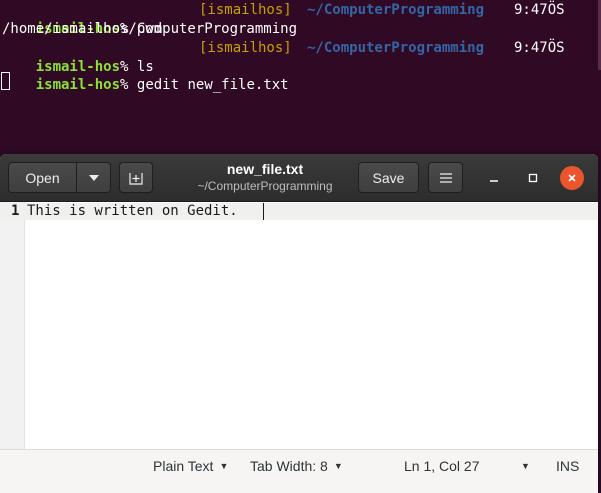 Image resolution: width=601 pixels, height=493 pixels. Describe the element at coordinates (132, 211) in the screenshot. I see `editor-line-text: This is written on Gedit.` at that location.